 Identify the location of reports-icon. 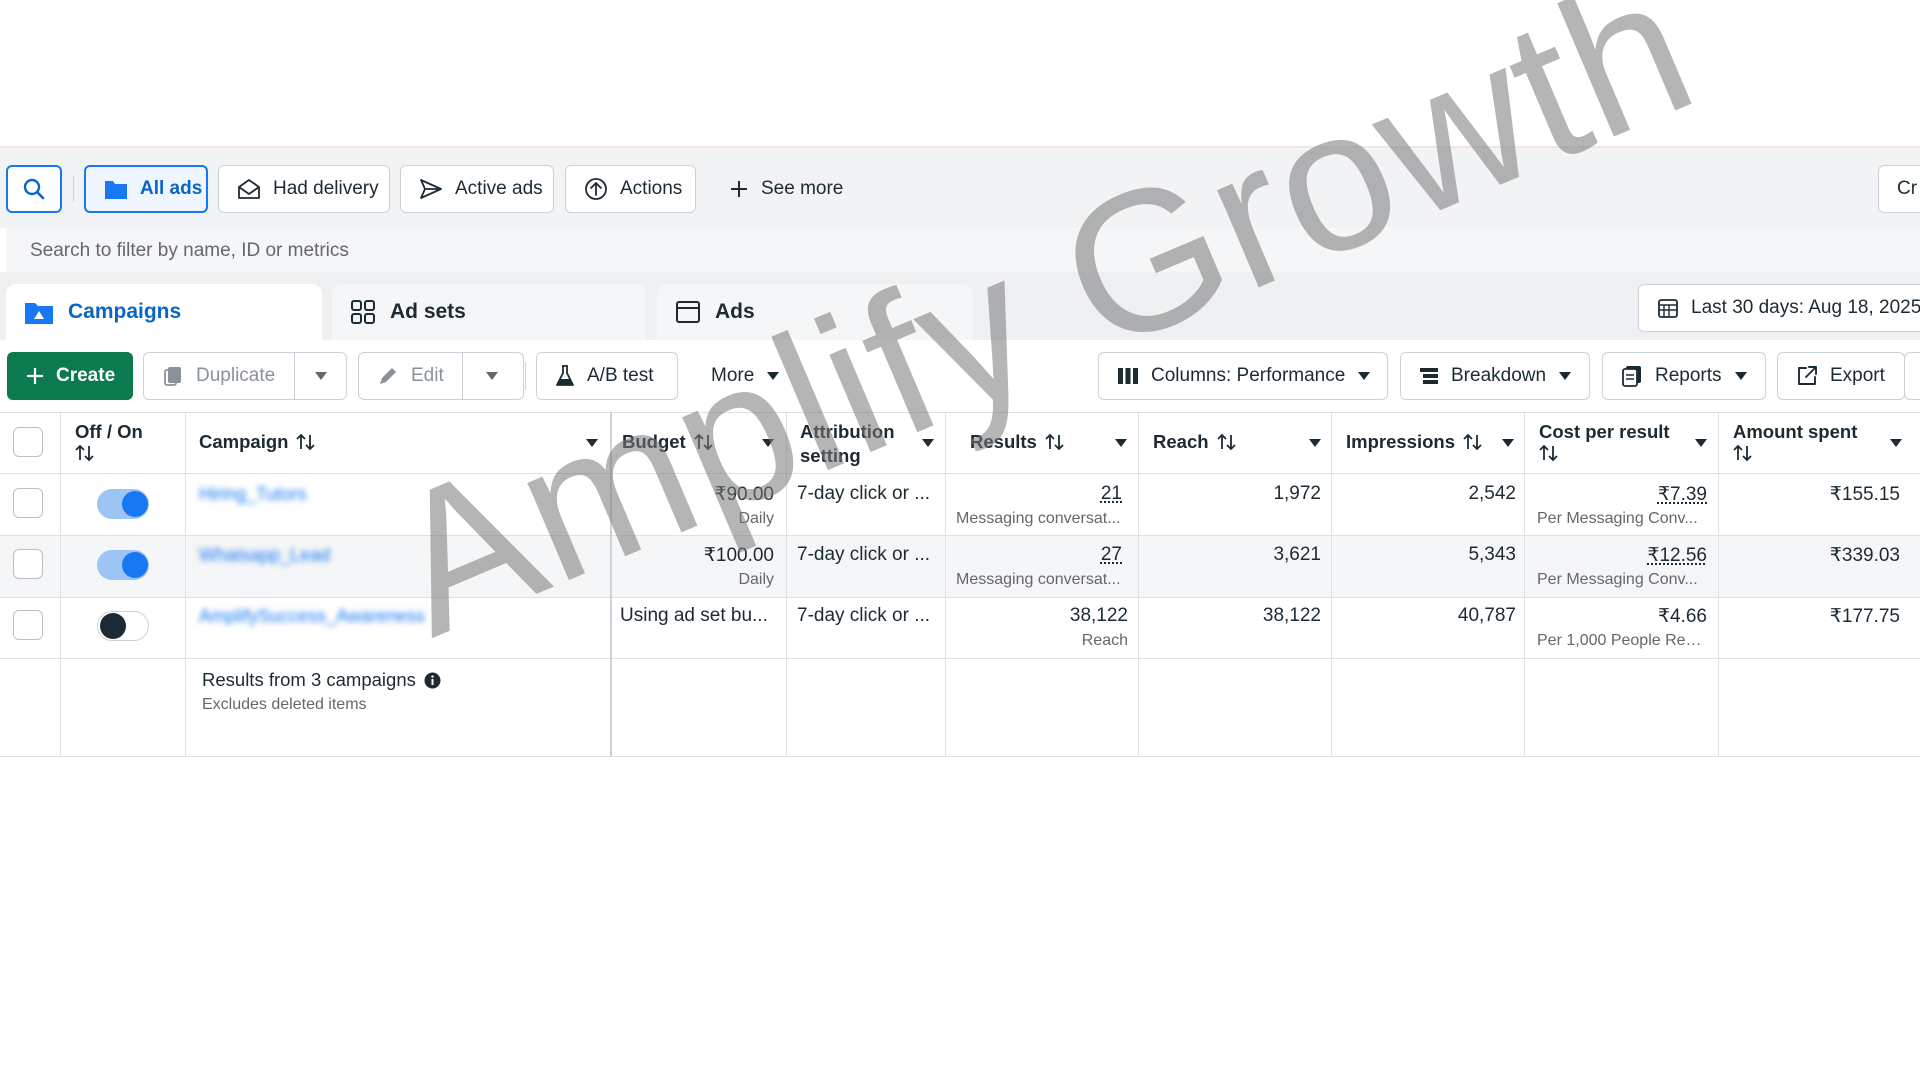
(1632, 376).